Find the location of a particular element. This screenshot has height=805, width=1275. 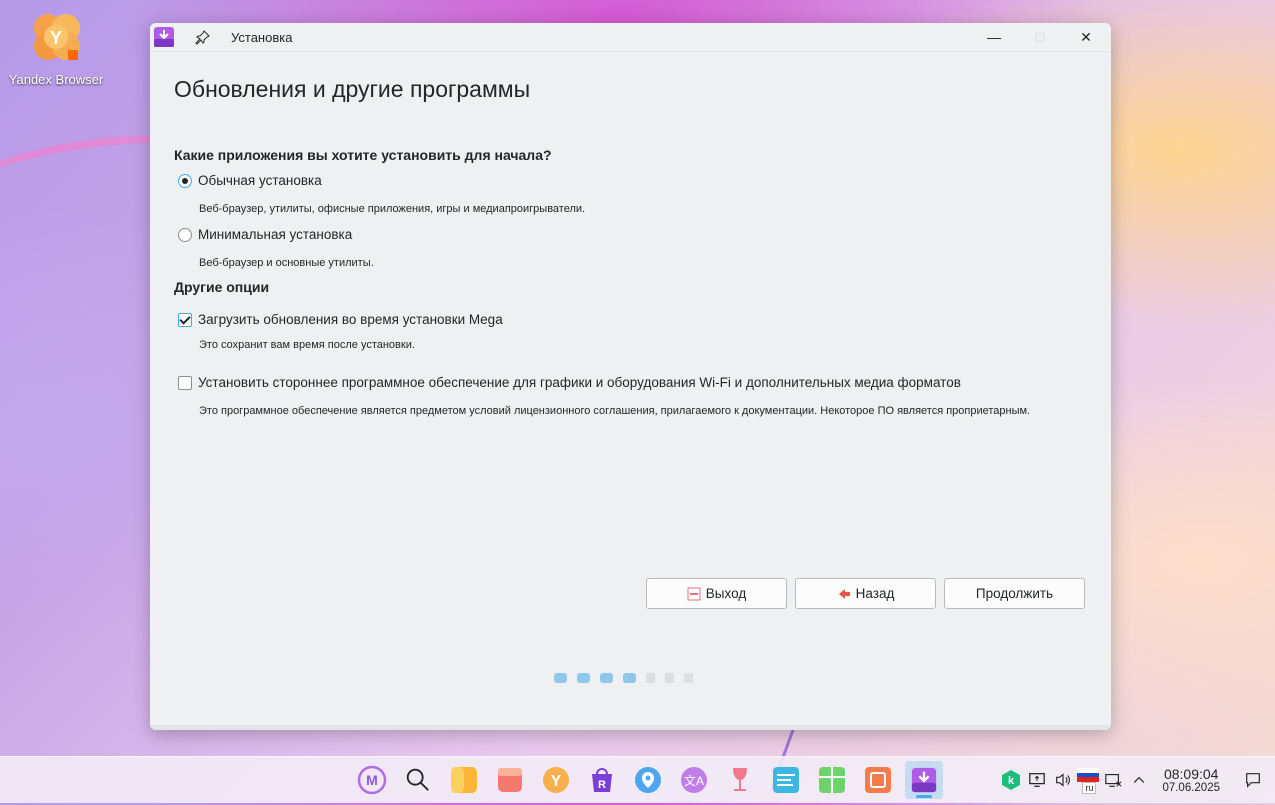

clock: 08:09:04 07.06.2025 is located at coordinates (1191, 780).